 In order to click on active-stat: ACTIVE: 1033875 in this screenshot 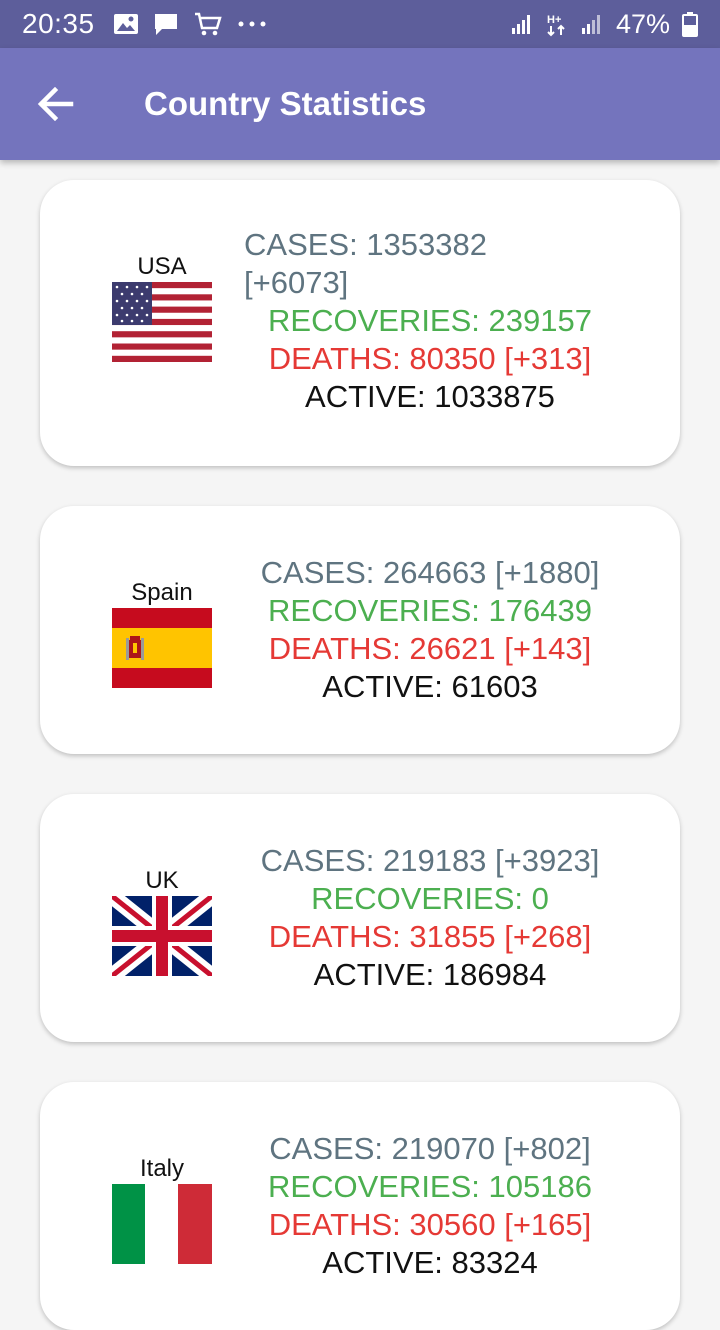, I will do `click(430, 396)`.